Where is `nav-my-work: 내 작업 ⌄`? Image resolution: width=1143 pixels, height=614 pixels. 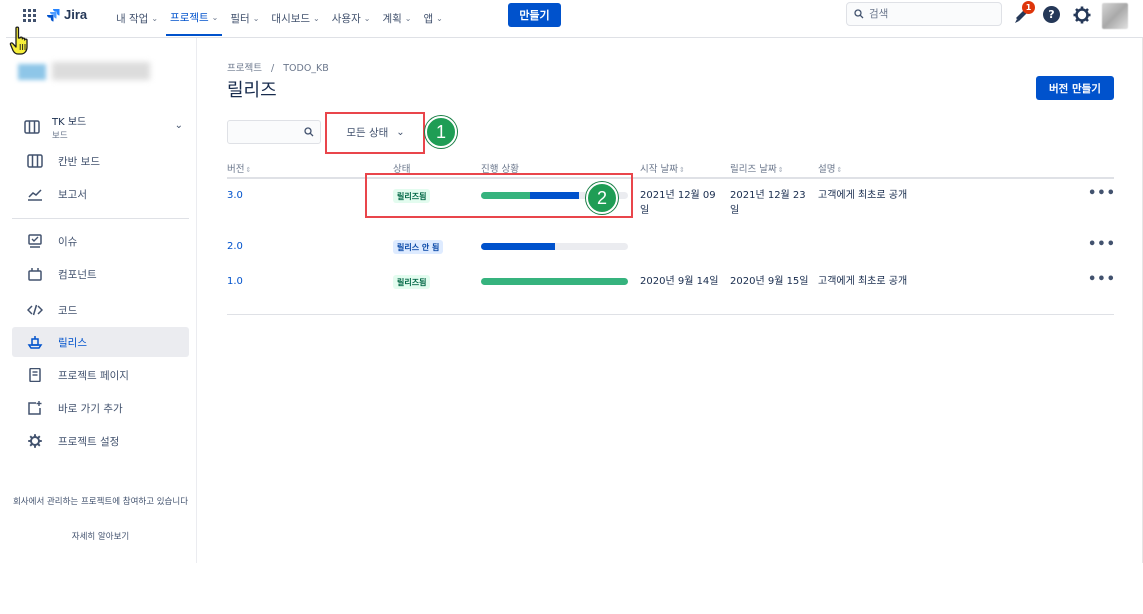 nav-my-work: 내 작업 ⌄ is located at coordinates (137, 18).